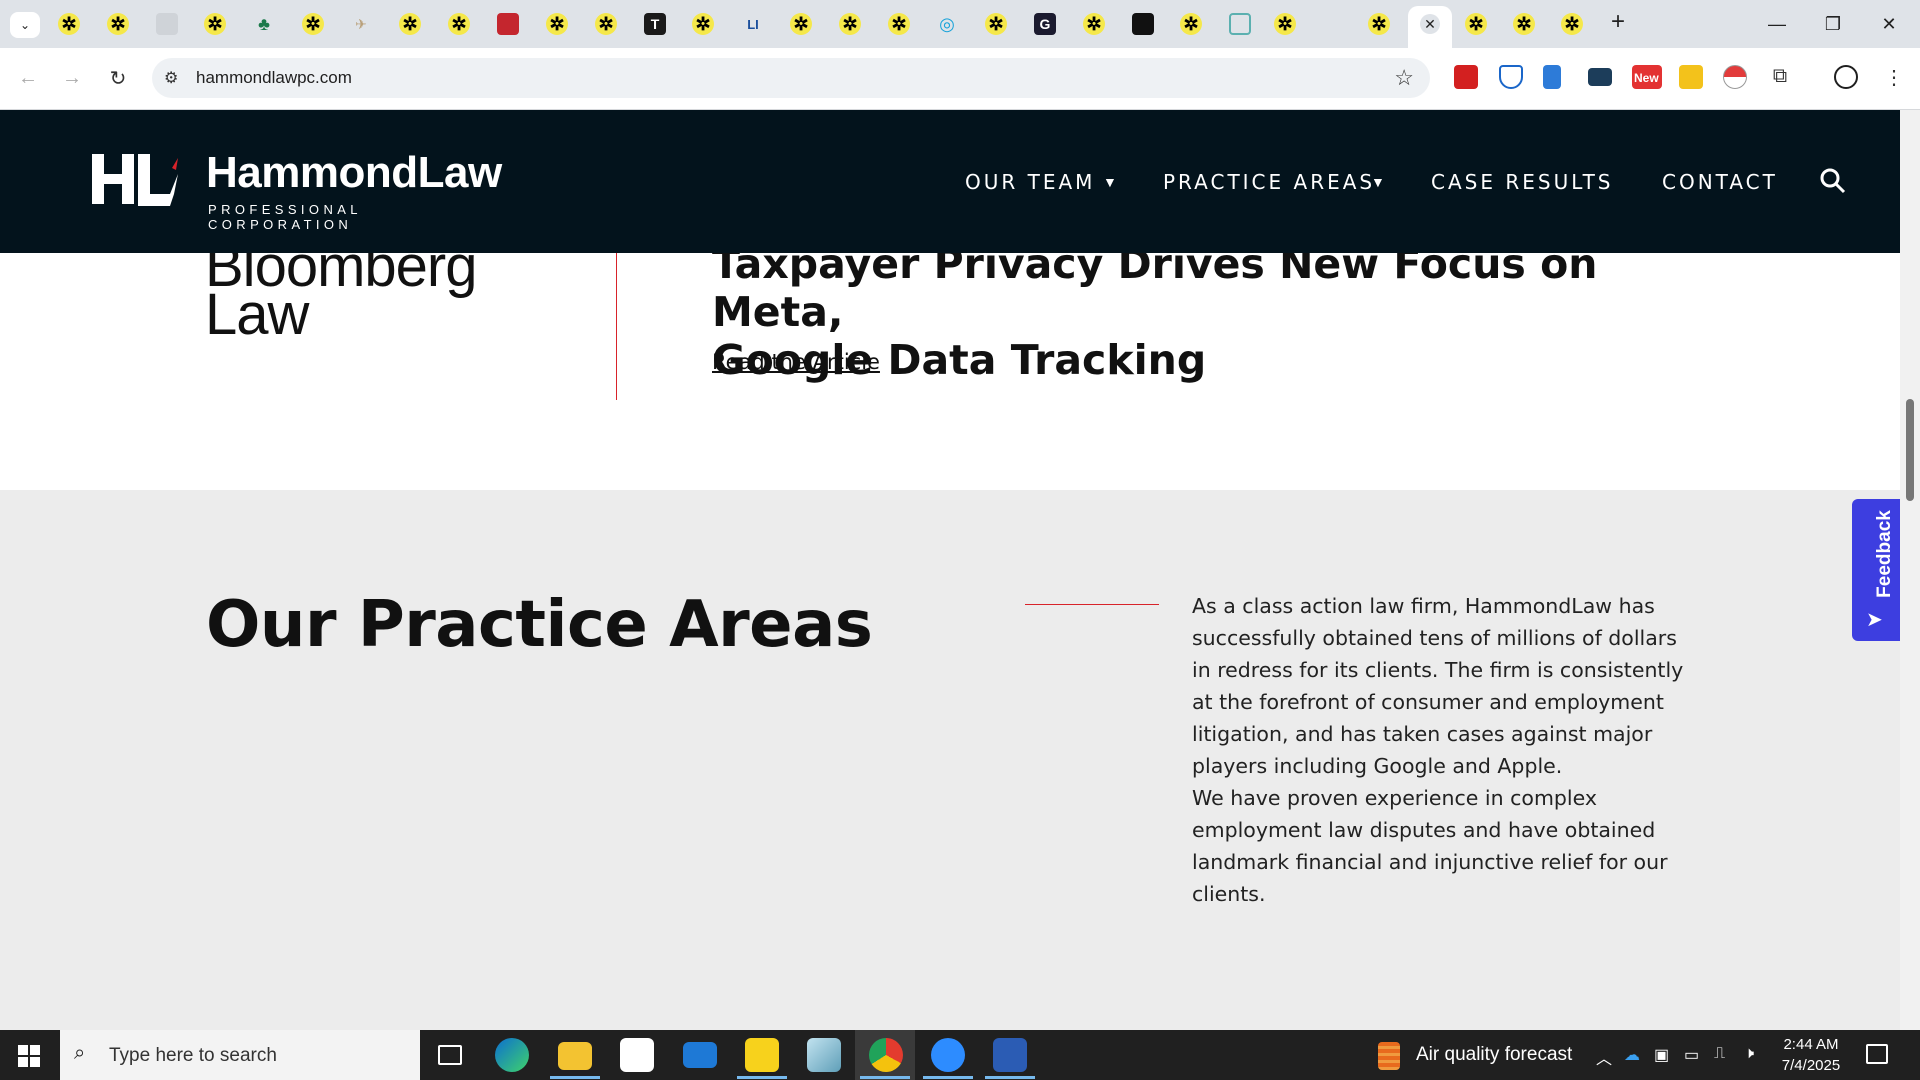 The height and width of the screenshot is (1080, 1920). What do you see at coordinates (1889, 24) in the screenshot?
I see `close-window-button: ✕` at bounding box center [1889, 24].